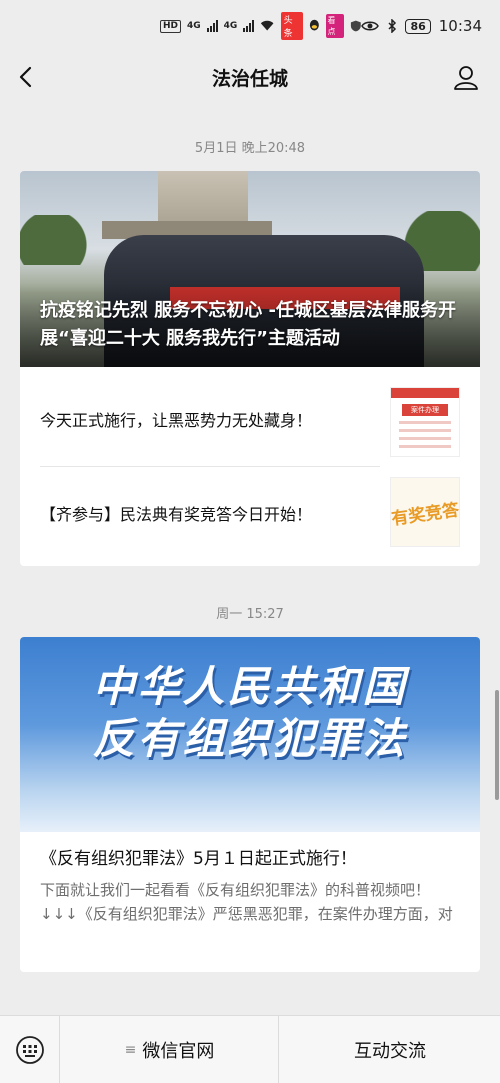  I want to click on sub-article-title: 今天正式施行，让黑恶势力无处藏身！, so click(176, 420).